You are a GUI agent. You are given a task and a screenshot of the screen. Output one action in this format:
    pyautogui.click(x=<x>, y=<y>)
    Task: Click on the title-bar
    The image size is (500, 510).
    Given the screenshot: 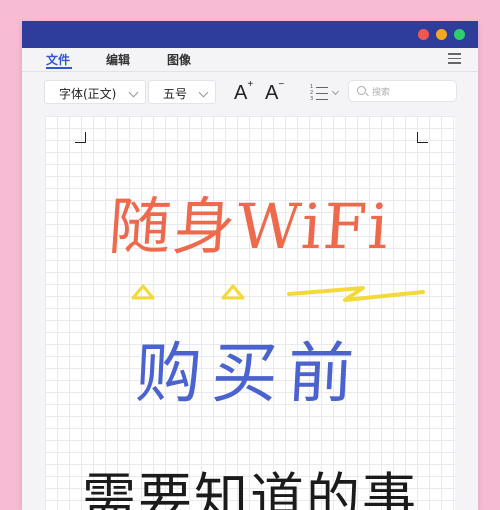 What is the action you would take?
    pyautogui.click(x=250, y=34)
    